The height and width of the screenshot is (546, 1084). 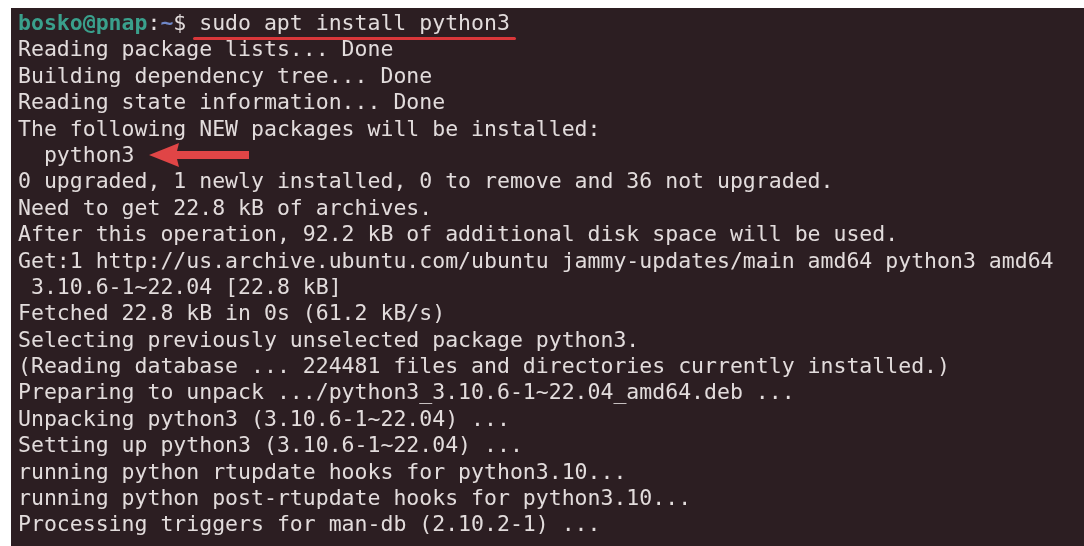 What do you see at coordinates (309, 128) in the screenshot?
I see `output-line: The following NEW packages will be installed:` at bounding box center [309, 128].